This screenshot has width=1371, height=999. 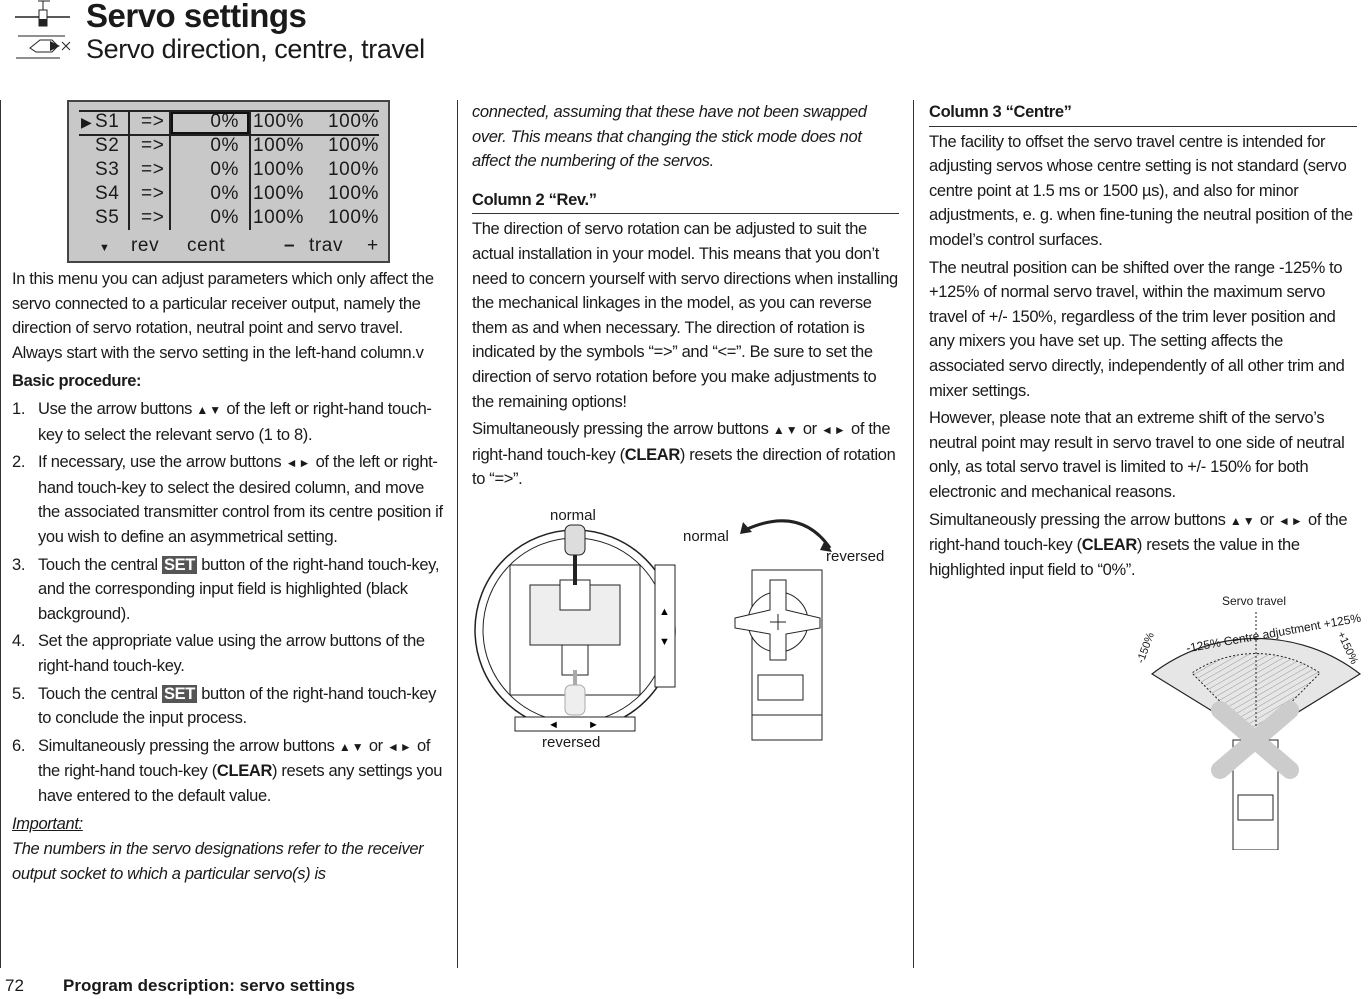 I want to click on lcd-row-s1: ▶ S1 => 0% 100% 100%, so click(x=229, y=123).